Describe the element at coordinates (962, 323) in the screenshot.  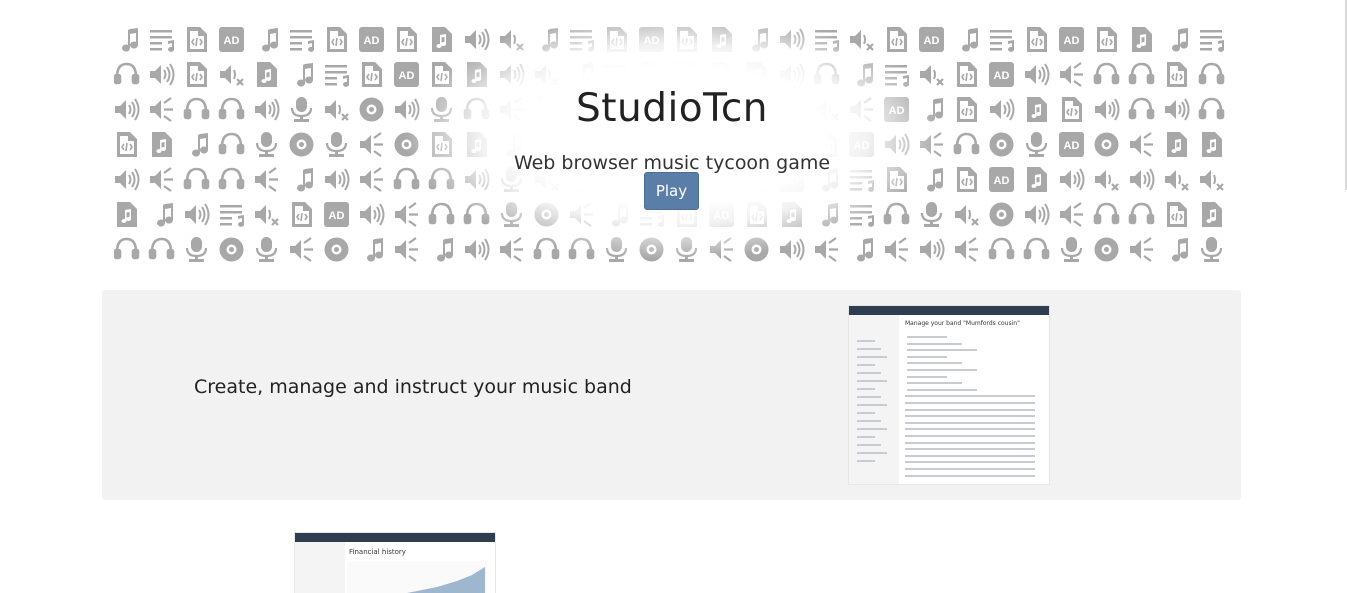
I see `screenshot-heading: Manage your band "Mumfords cousin"` at that location.